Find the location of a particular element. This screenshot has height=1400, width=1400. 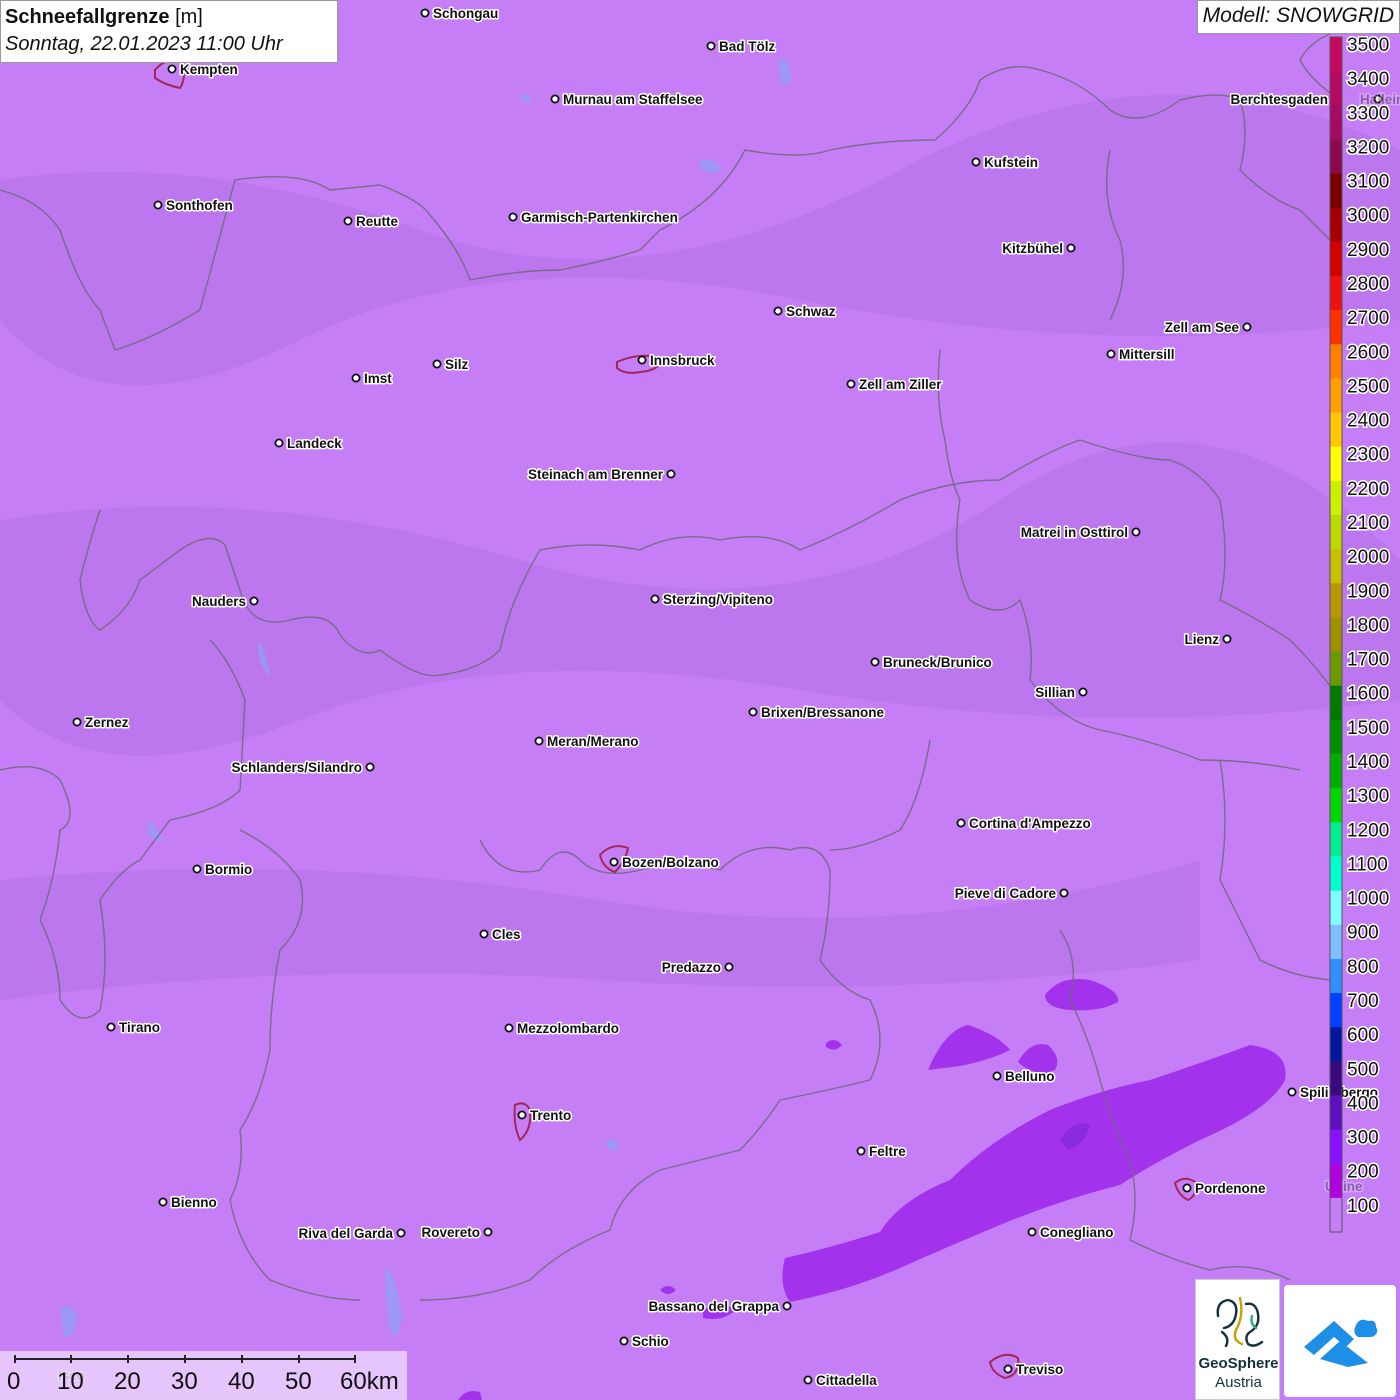

city-label: Mezzolombardo is located at coordinates (568, 1028).